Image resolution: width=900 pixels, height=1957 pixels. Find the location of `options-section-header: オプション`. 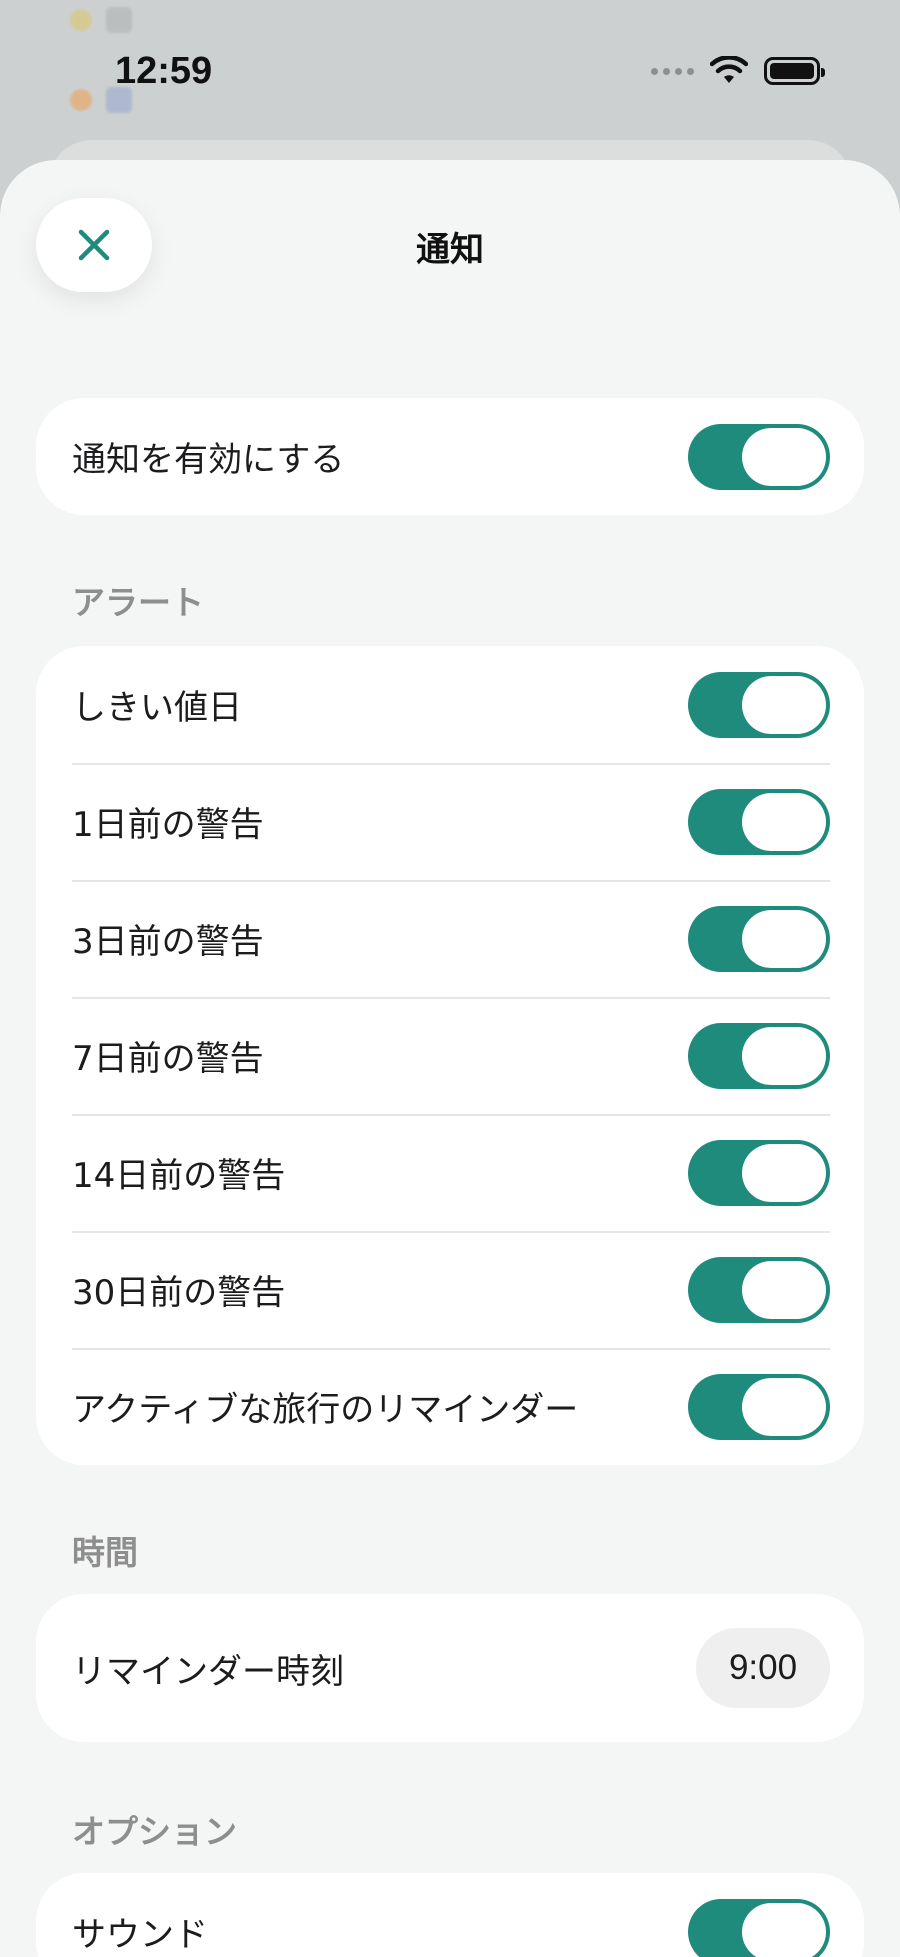

options-section-header: オプション is located at coordinates (154, 1831).